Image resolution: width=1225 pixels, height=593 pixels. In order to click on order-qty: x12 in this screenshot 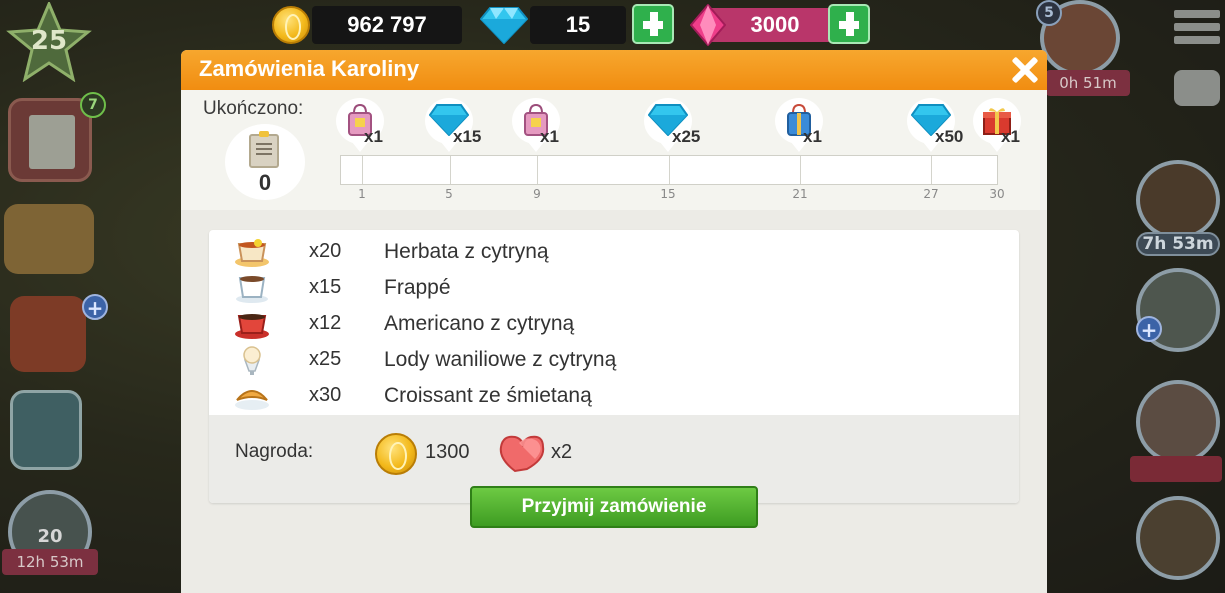, I will do `click(325, 323)`.